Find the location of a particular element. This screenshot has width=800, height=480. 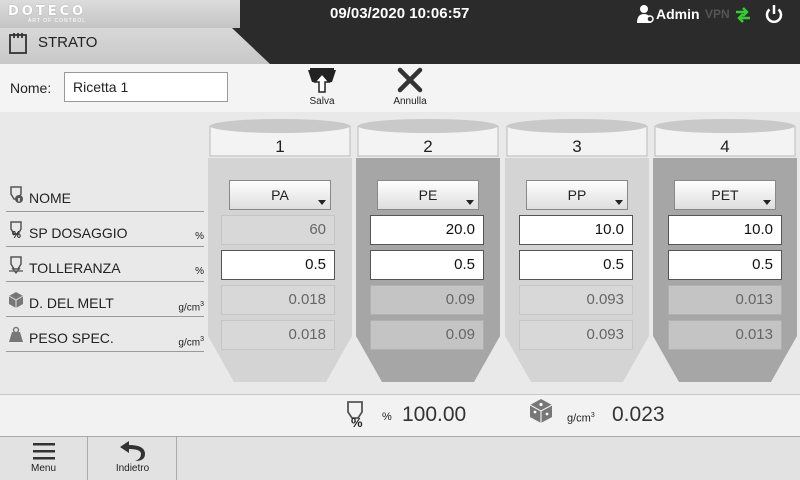

row-label-peso: PESO SPEC. g/cm3 is located at coordinates (105, 337).